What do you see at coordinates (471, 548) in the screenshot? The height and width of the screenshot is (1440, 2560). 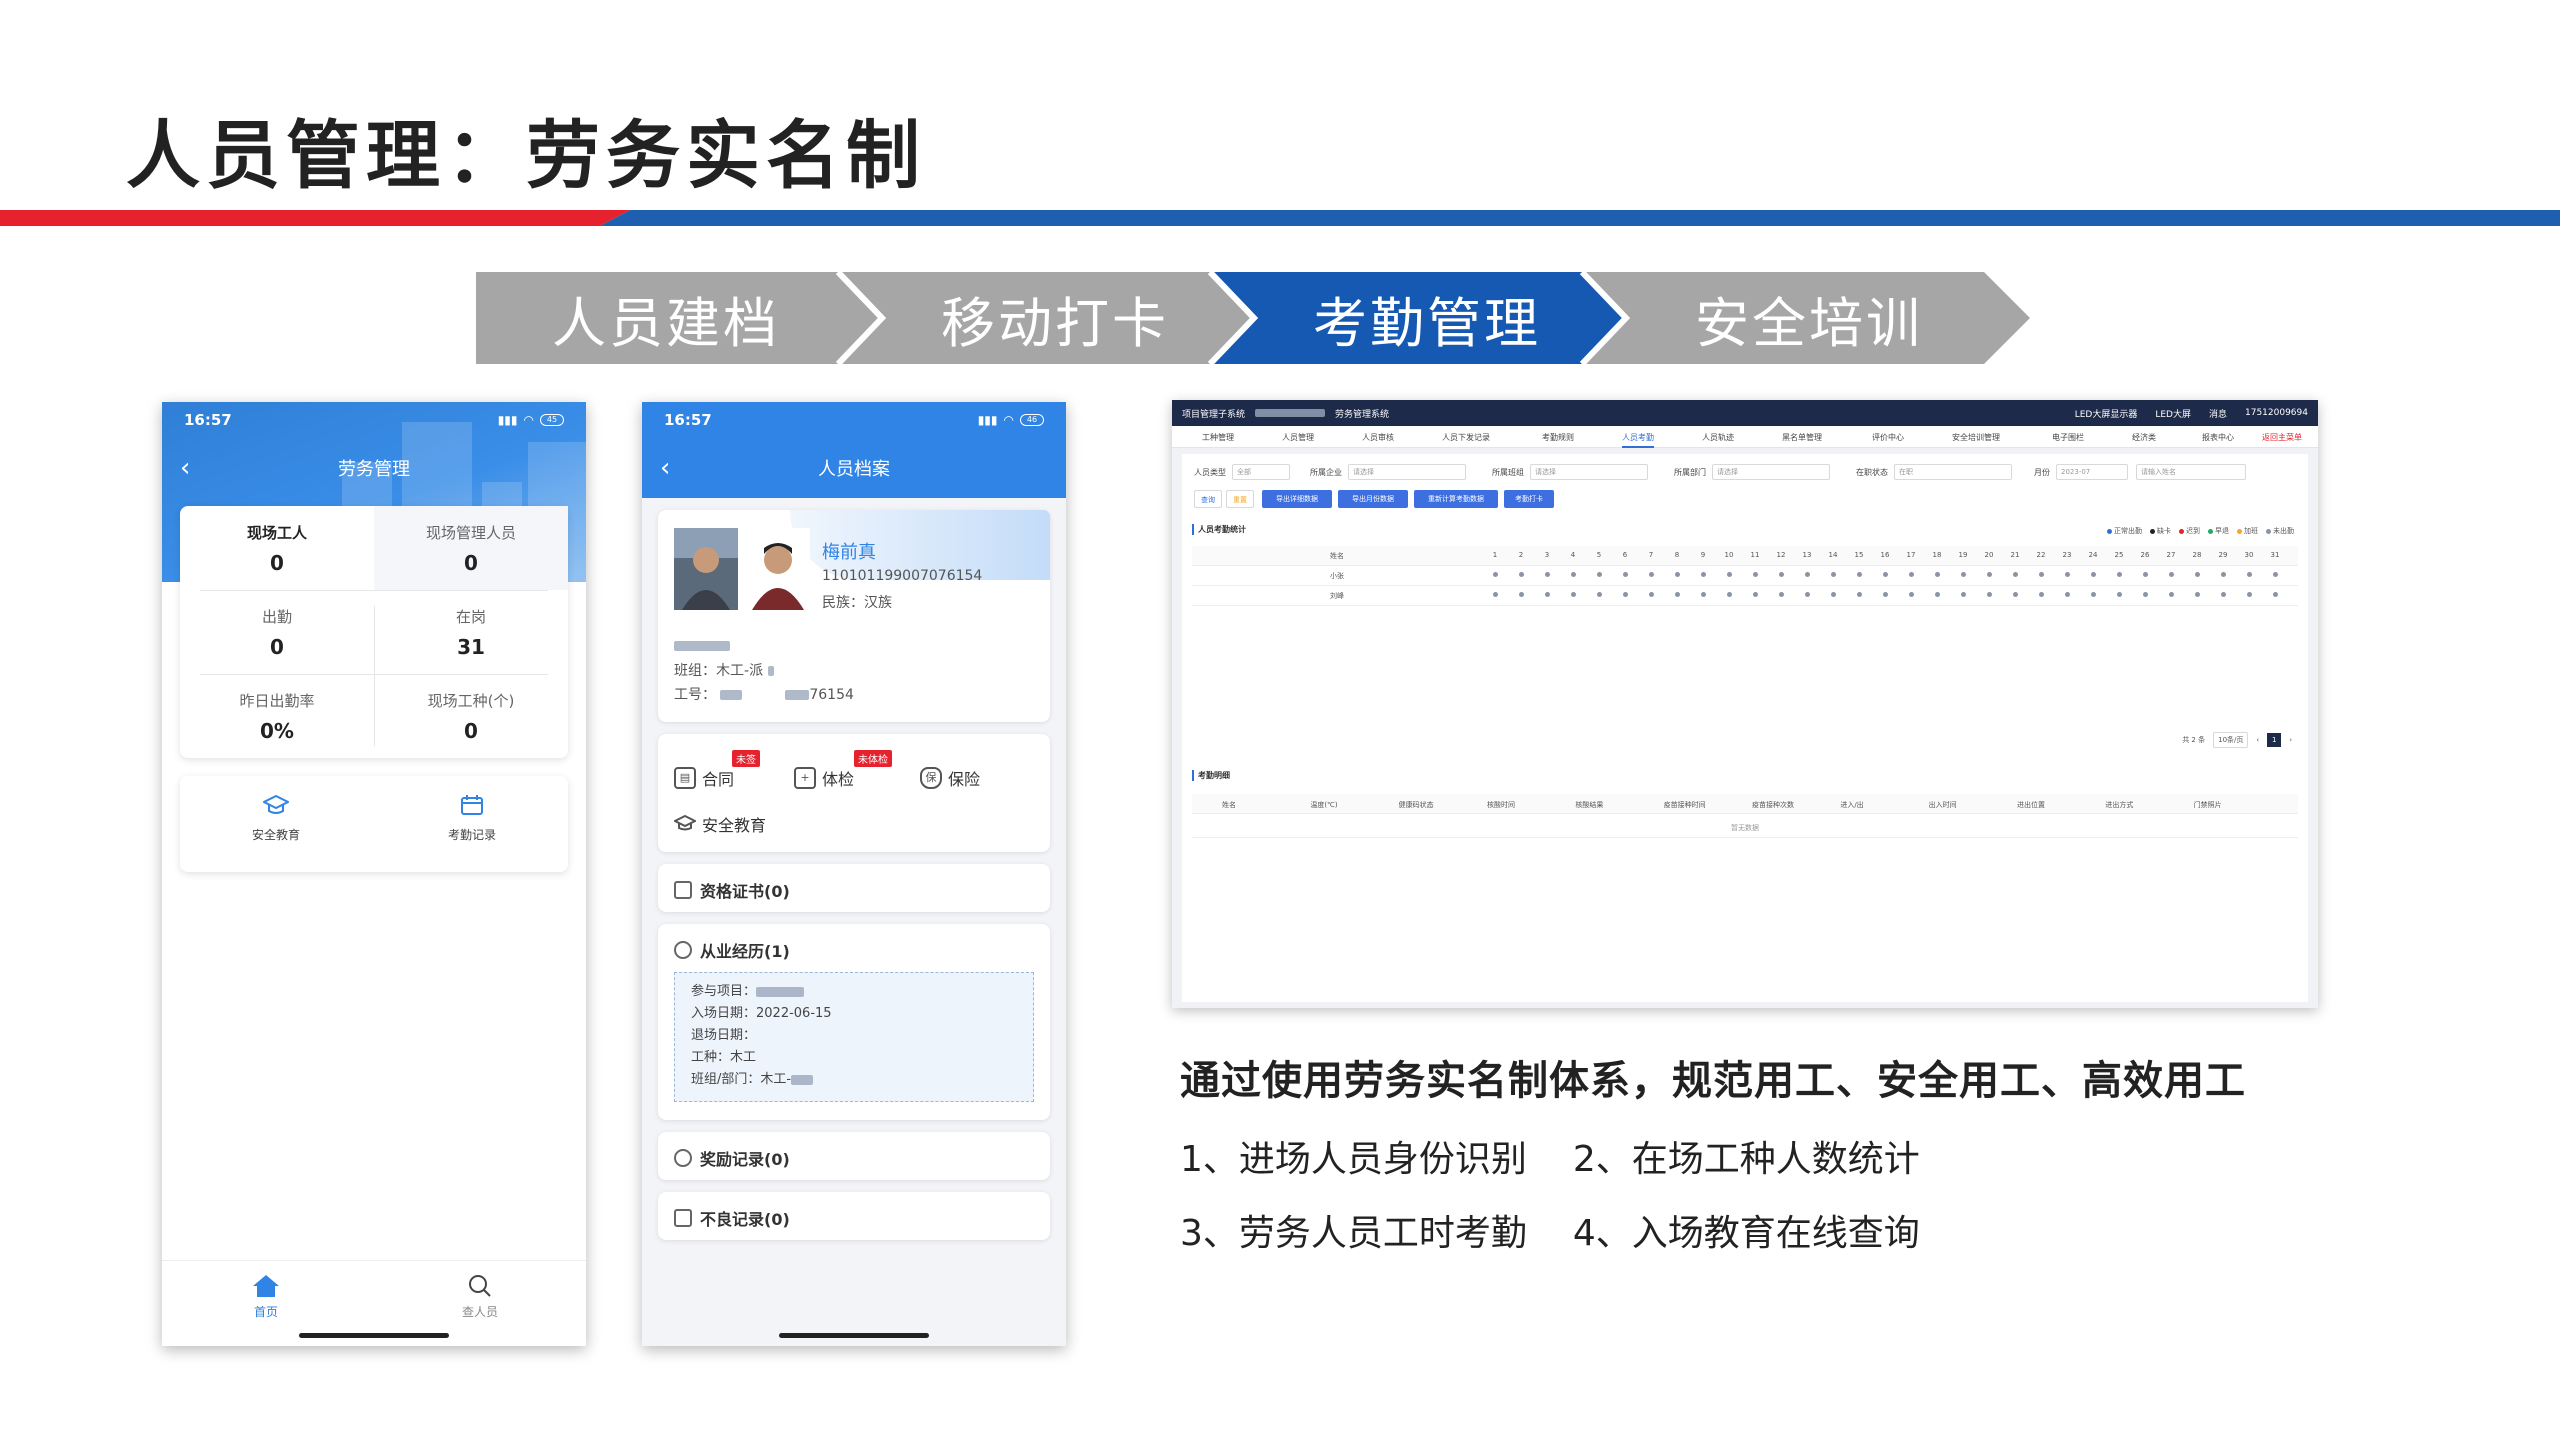 I see `stat-onsite-managers: 现场管理人员 0` at bounding box center [471, 548].